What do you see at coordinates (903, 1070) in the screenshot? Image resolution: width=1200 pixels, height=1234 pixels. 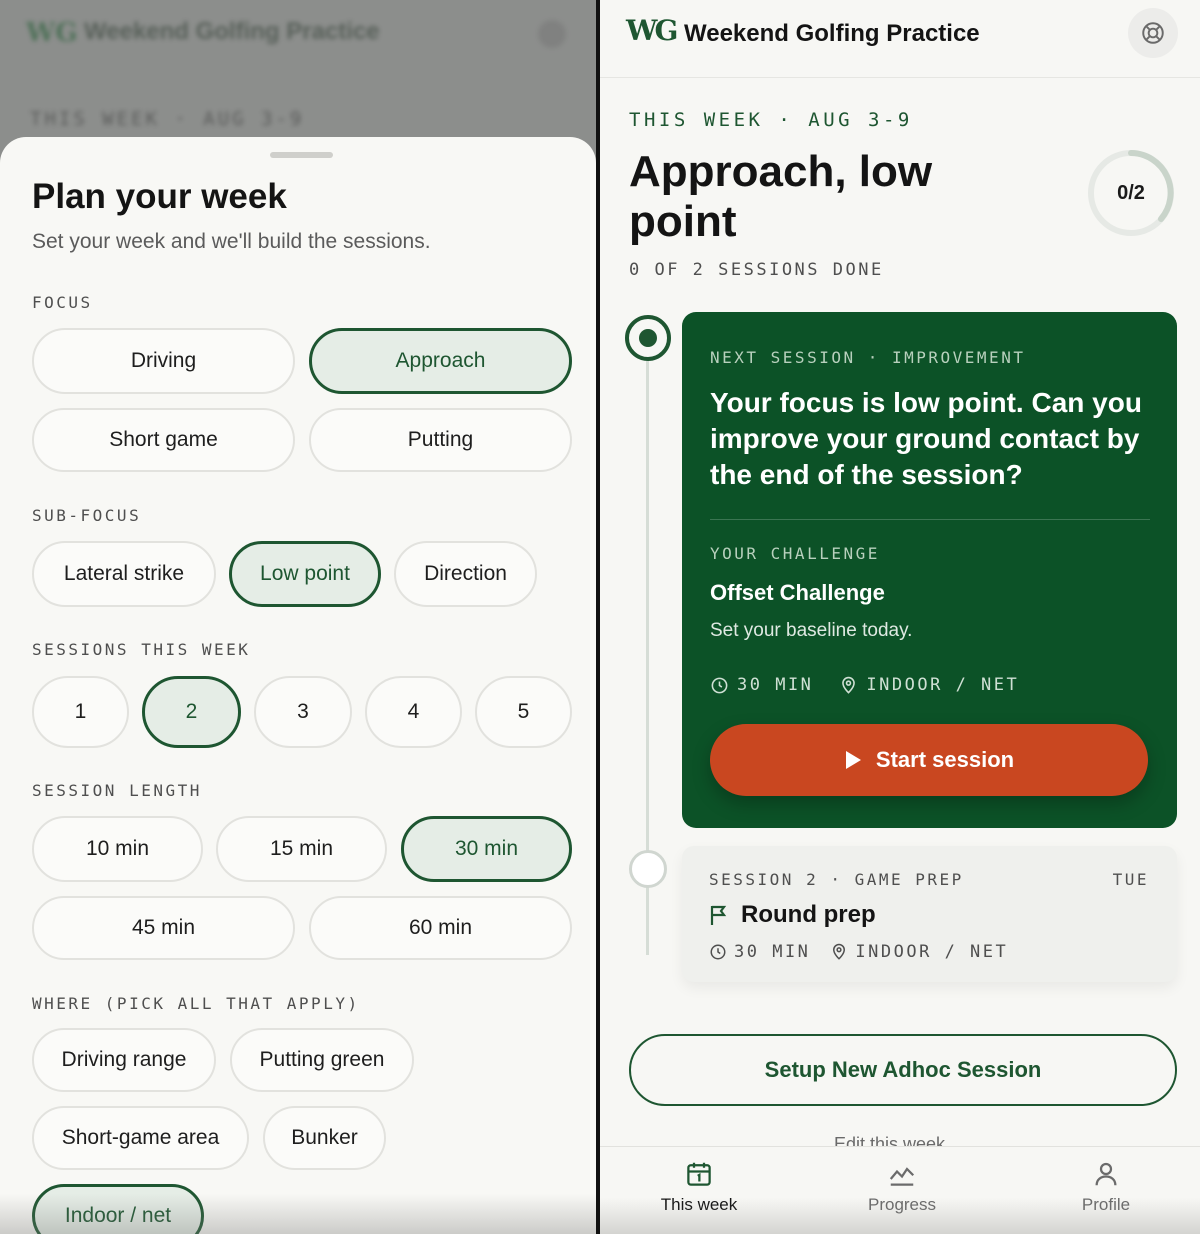 I see `setup-adhoc-session-button: Setup New Adhoc Session` at bounding box center [903, 1070].